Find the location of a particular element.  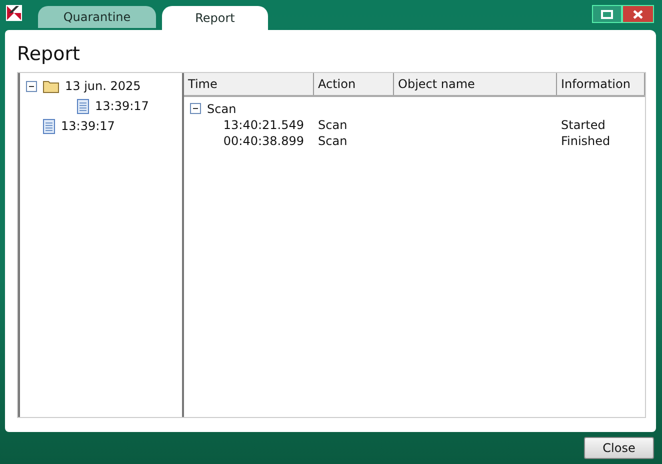

group-label: Scan is located at coordinates (221, 109).